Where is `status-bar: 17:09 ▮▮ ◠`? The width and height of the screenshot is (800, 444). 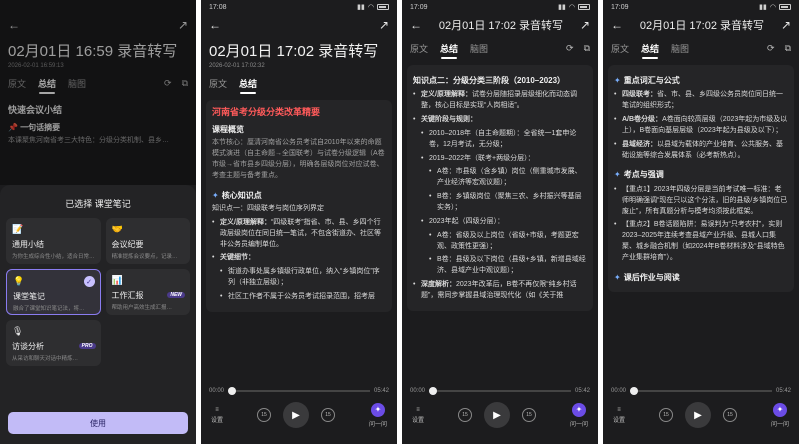 status-bar: 17:09 ▮▮ ◠ is located at coordinates (500, 7).